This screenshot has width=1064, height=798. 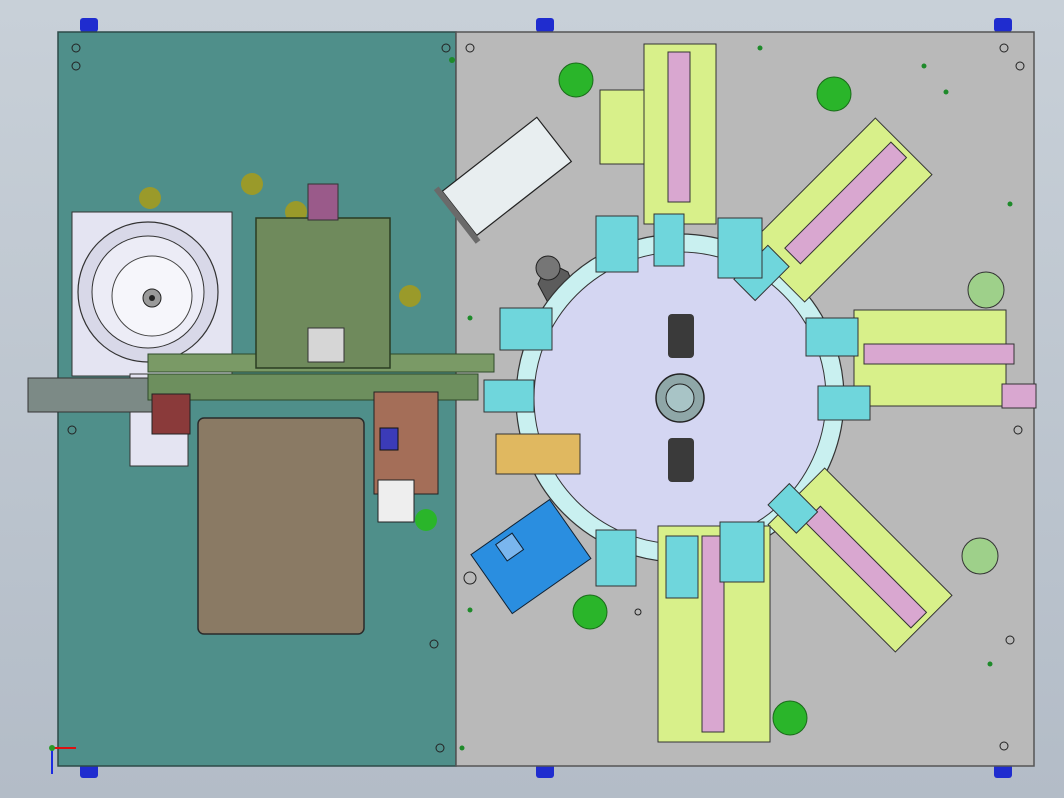 I want to click on collector-bin, so click(x=281, y=526).